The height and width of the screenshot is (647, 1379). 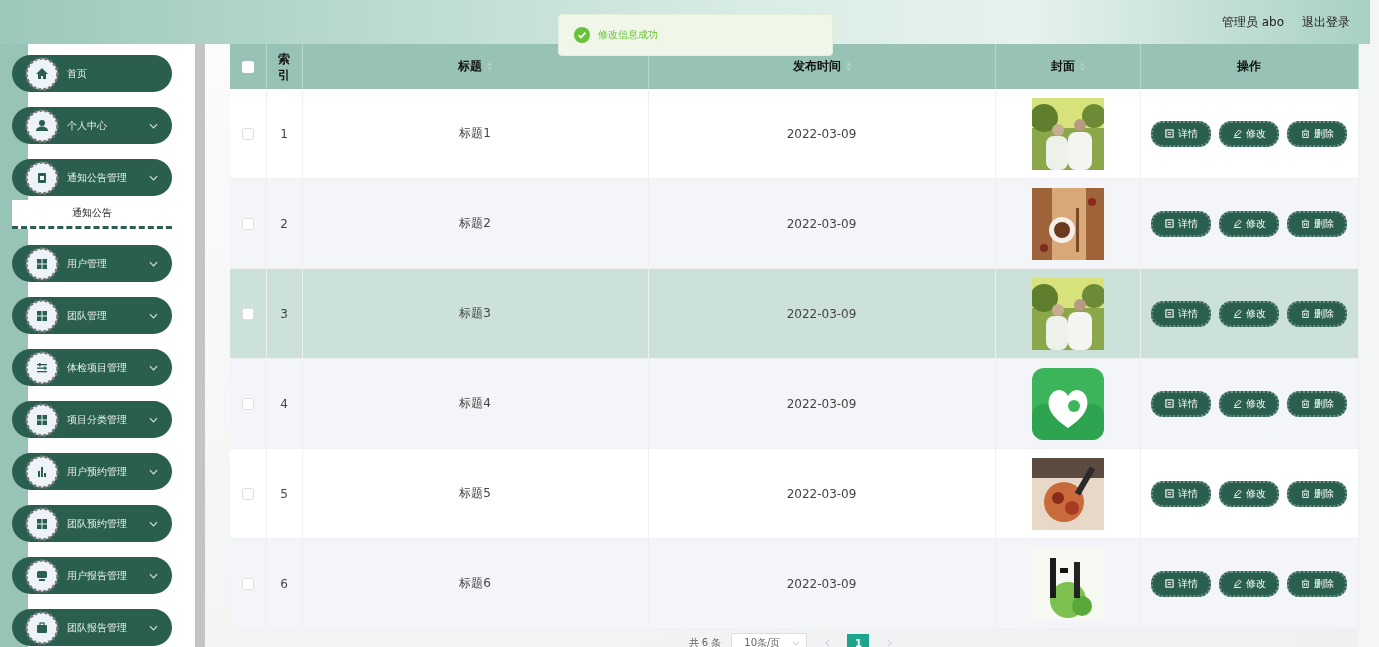 What do you see at coordinates (42, 575) in the screenshot?
I see `monitor-icon` at bounding box center [42, 575].